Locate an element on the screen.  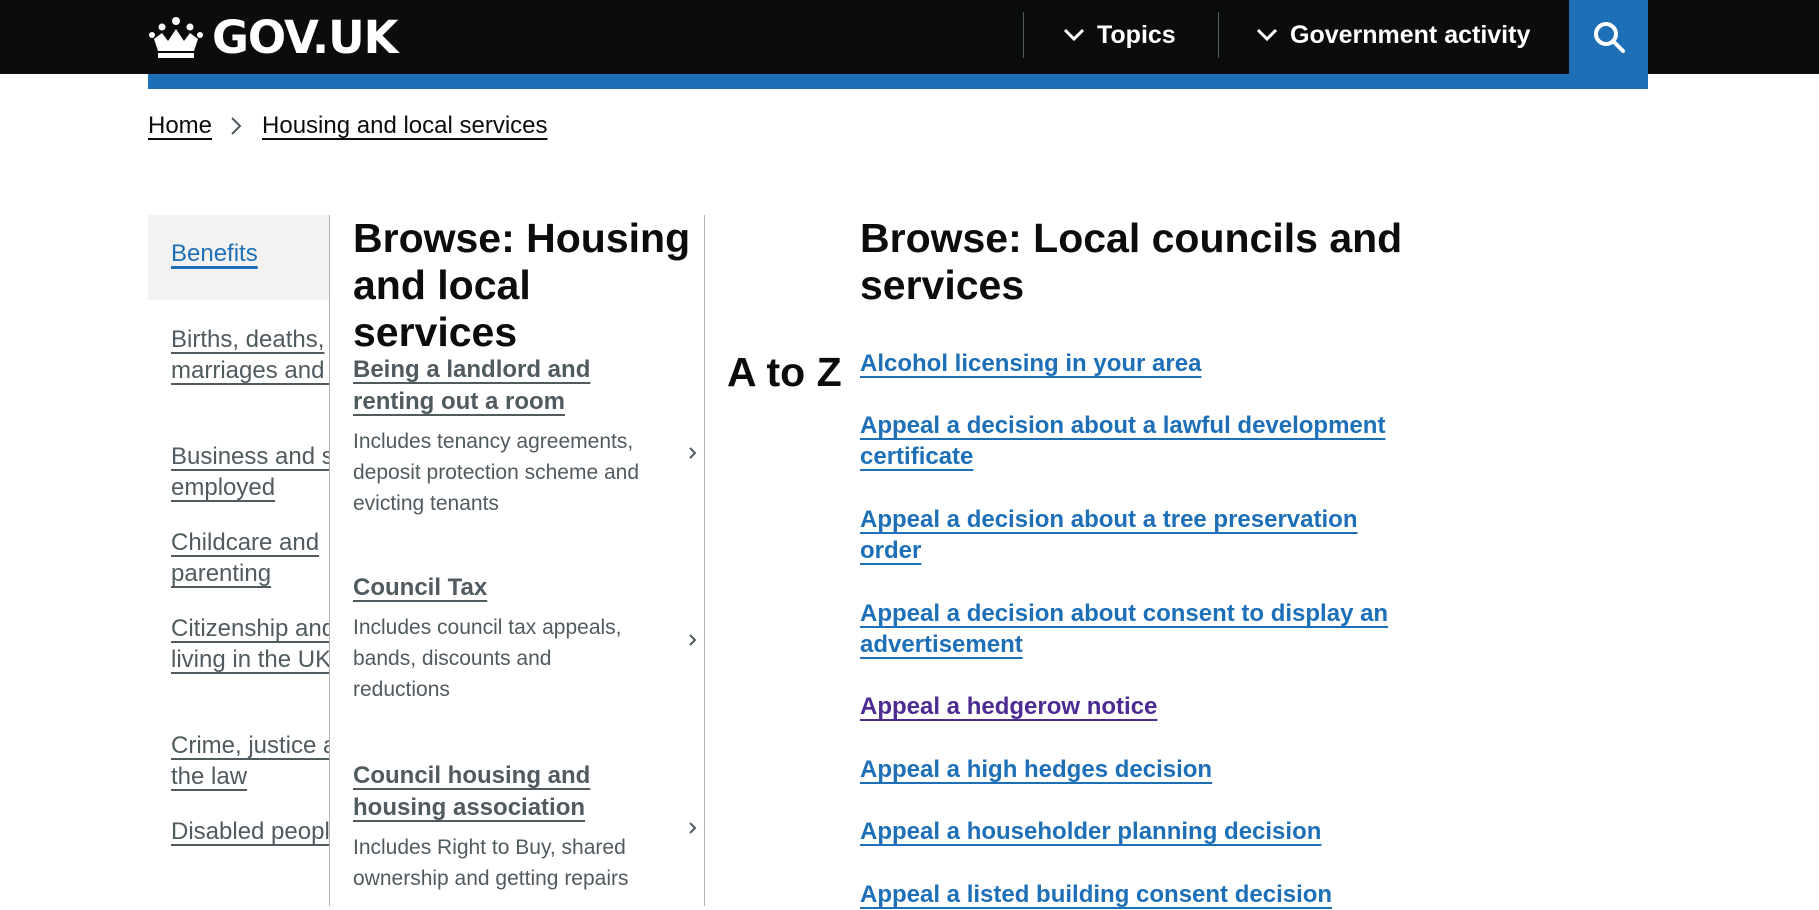
topic-link-benefits: Benefits is located at coordinates (250, 253).